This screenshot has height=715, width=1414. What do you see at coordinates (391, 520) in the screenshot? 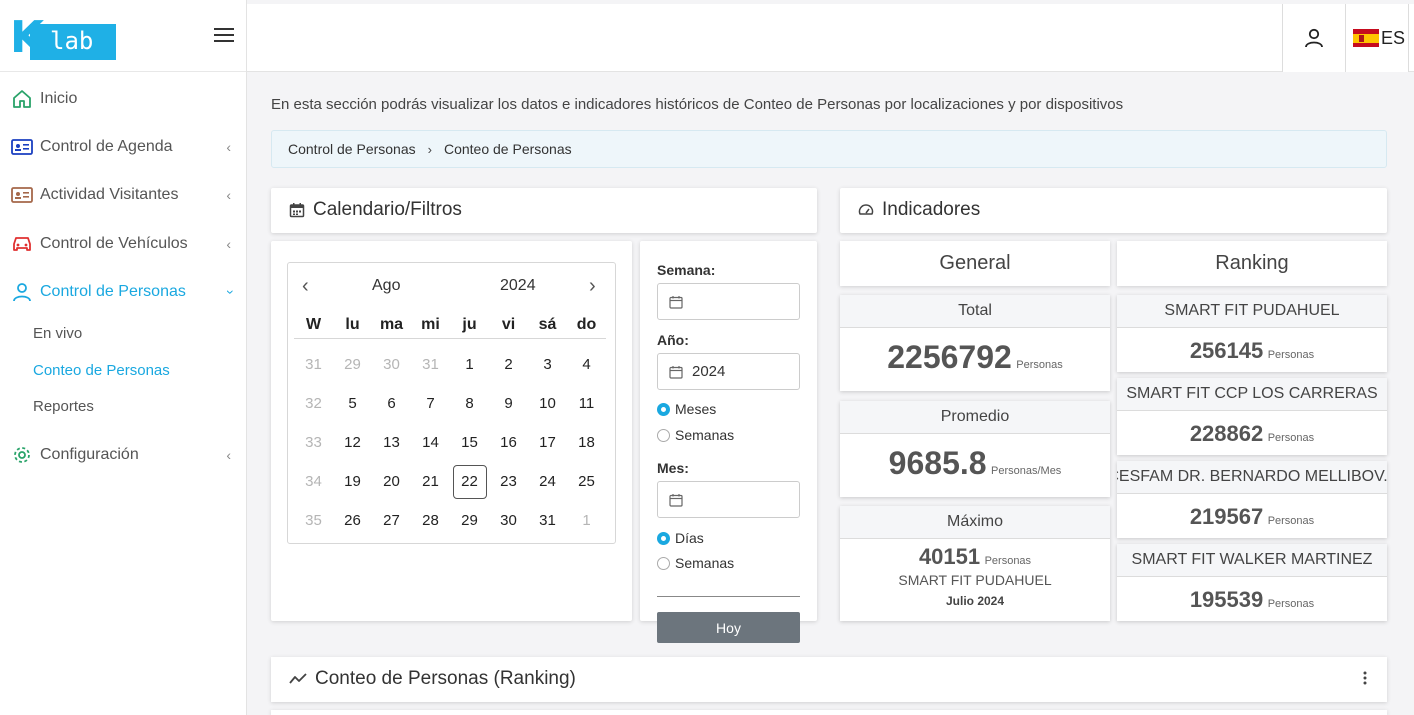
I see `calendar-day: 27` at bounding box center [391, 520].